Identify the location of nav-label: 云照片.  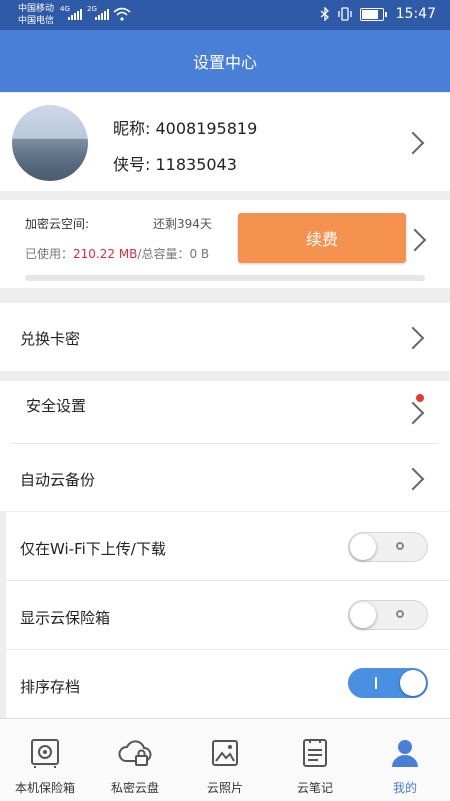
(224, 788).